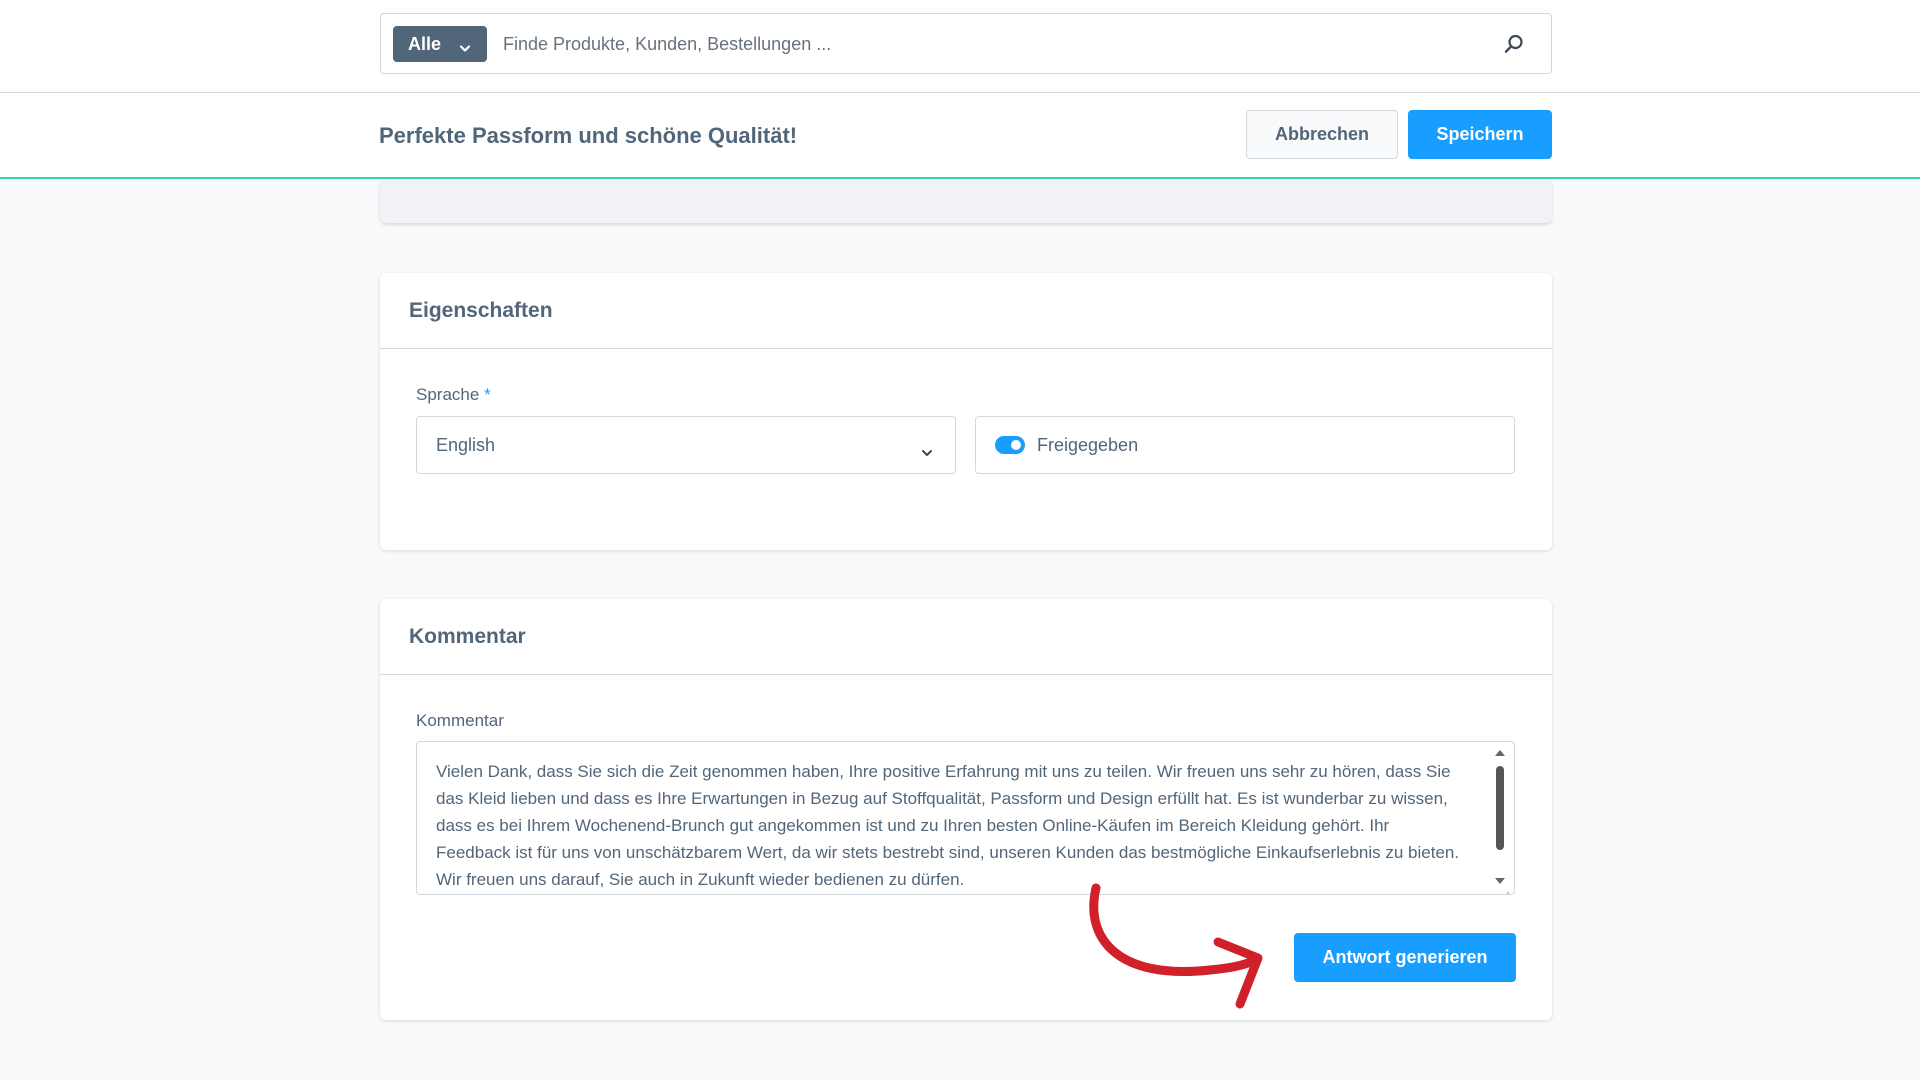  Describe the element at coordinates (466, 444) in the screenshot. I see `language-select-value: English` at that location.